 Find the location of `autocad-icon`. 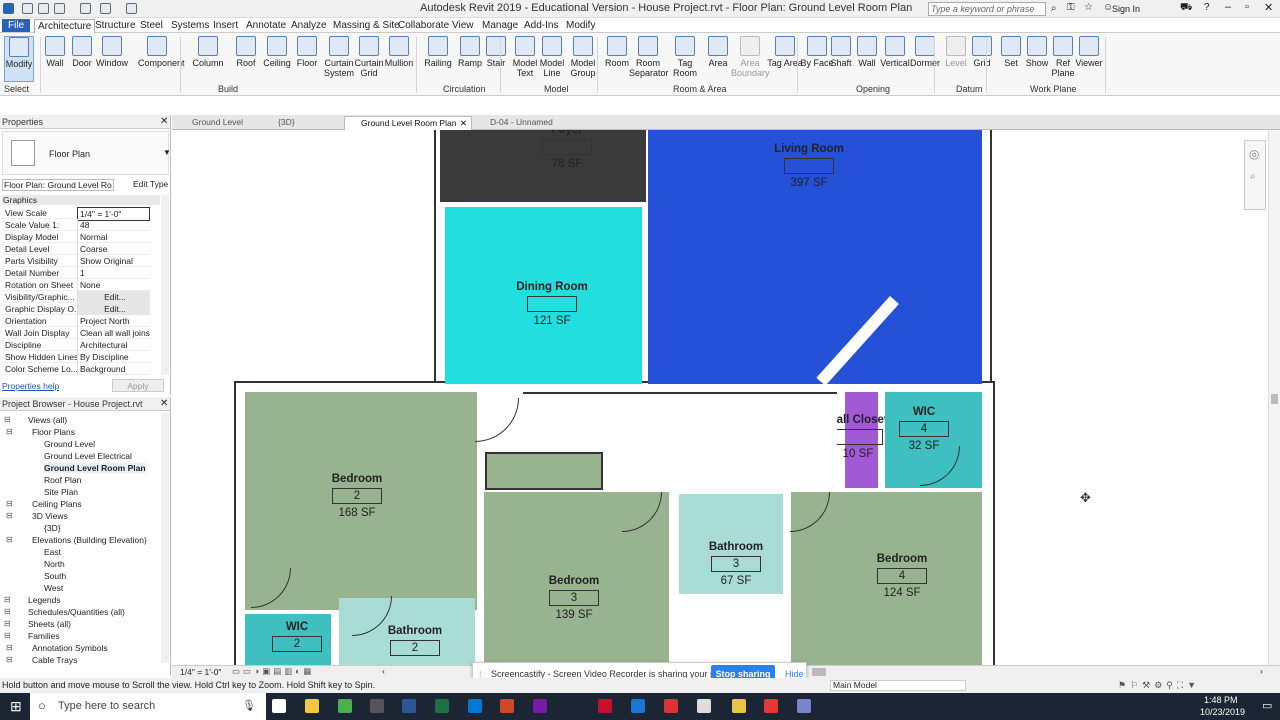

autocad-icon is located at coordinates (605, 706).